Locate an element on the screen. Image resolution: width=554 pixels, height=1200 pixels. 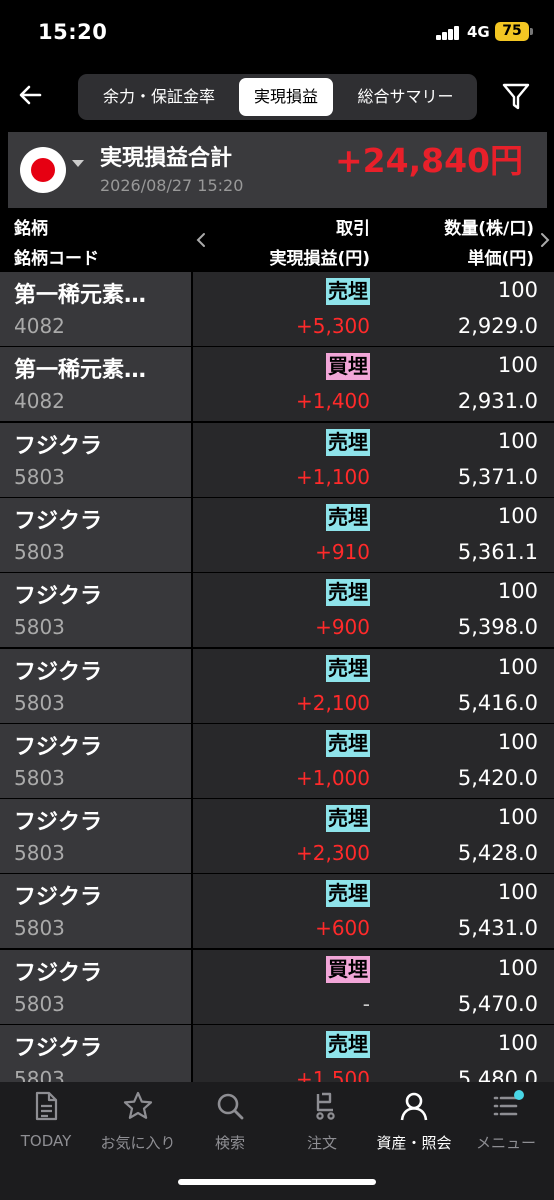
tab-margin-balance: 余力・保証金率 is located at coordinates (159, 97).